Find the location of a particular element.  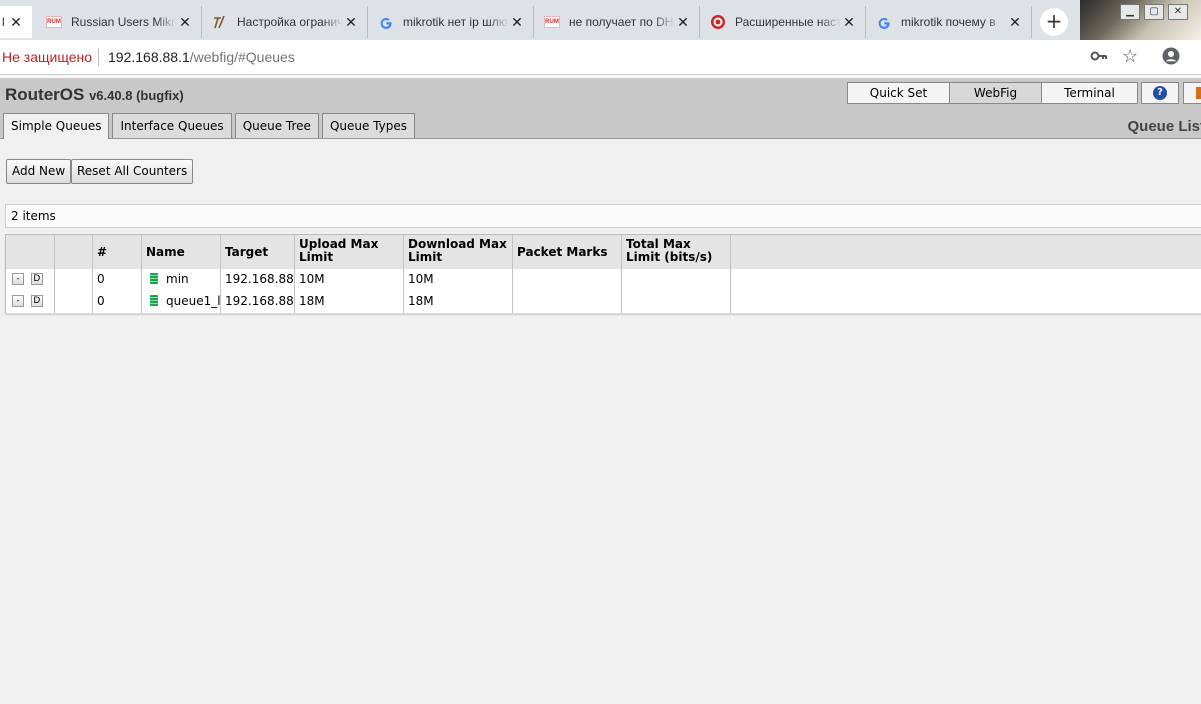

column-header-flags is located at coordinates (74, 252).